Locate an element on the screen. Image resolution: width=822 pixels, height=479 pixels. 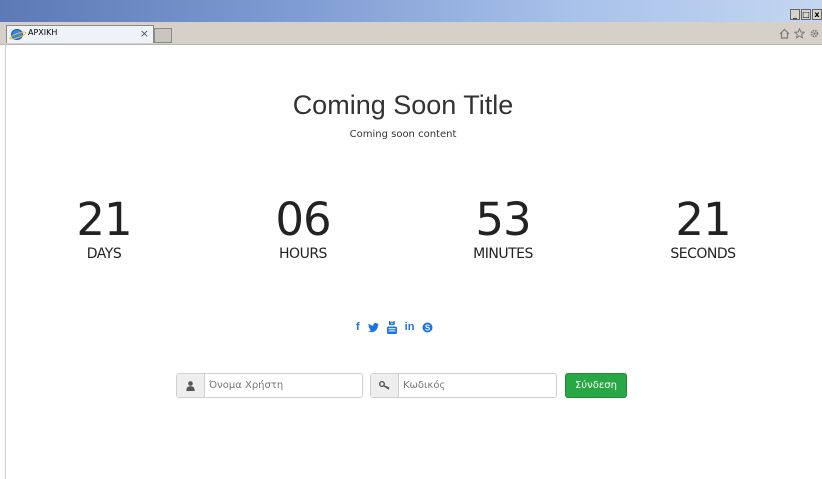
star-icon is located at coordinates (799, 34).